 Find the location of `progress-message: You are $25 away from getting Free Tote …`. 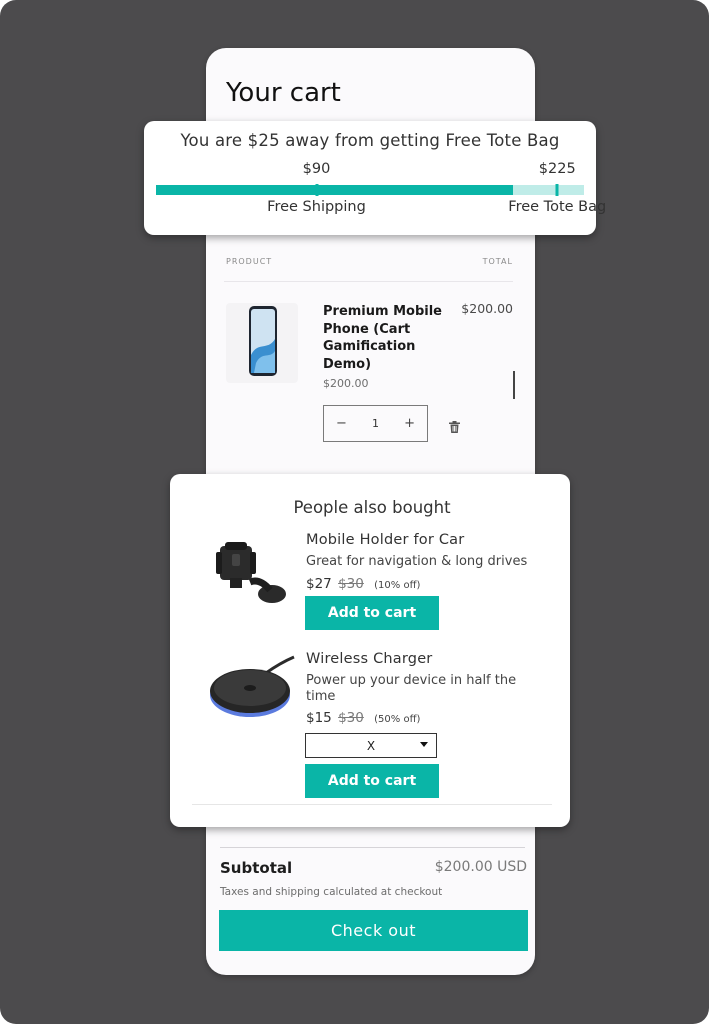

progress-message: You are $25 away from getting Free Tote … is located at coordinates (370, 140).